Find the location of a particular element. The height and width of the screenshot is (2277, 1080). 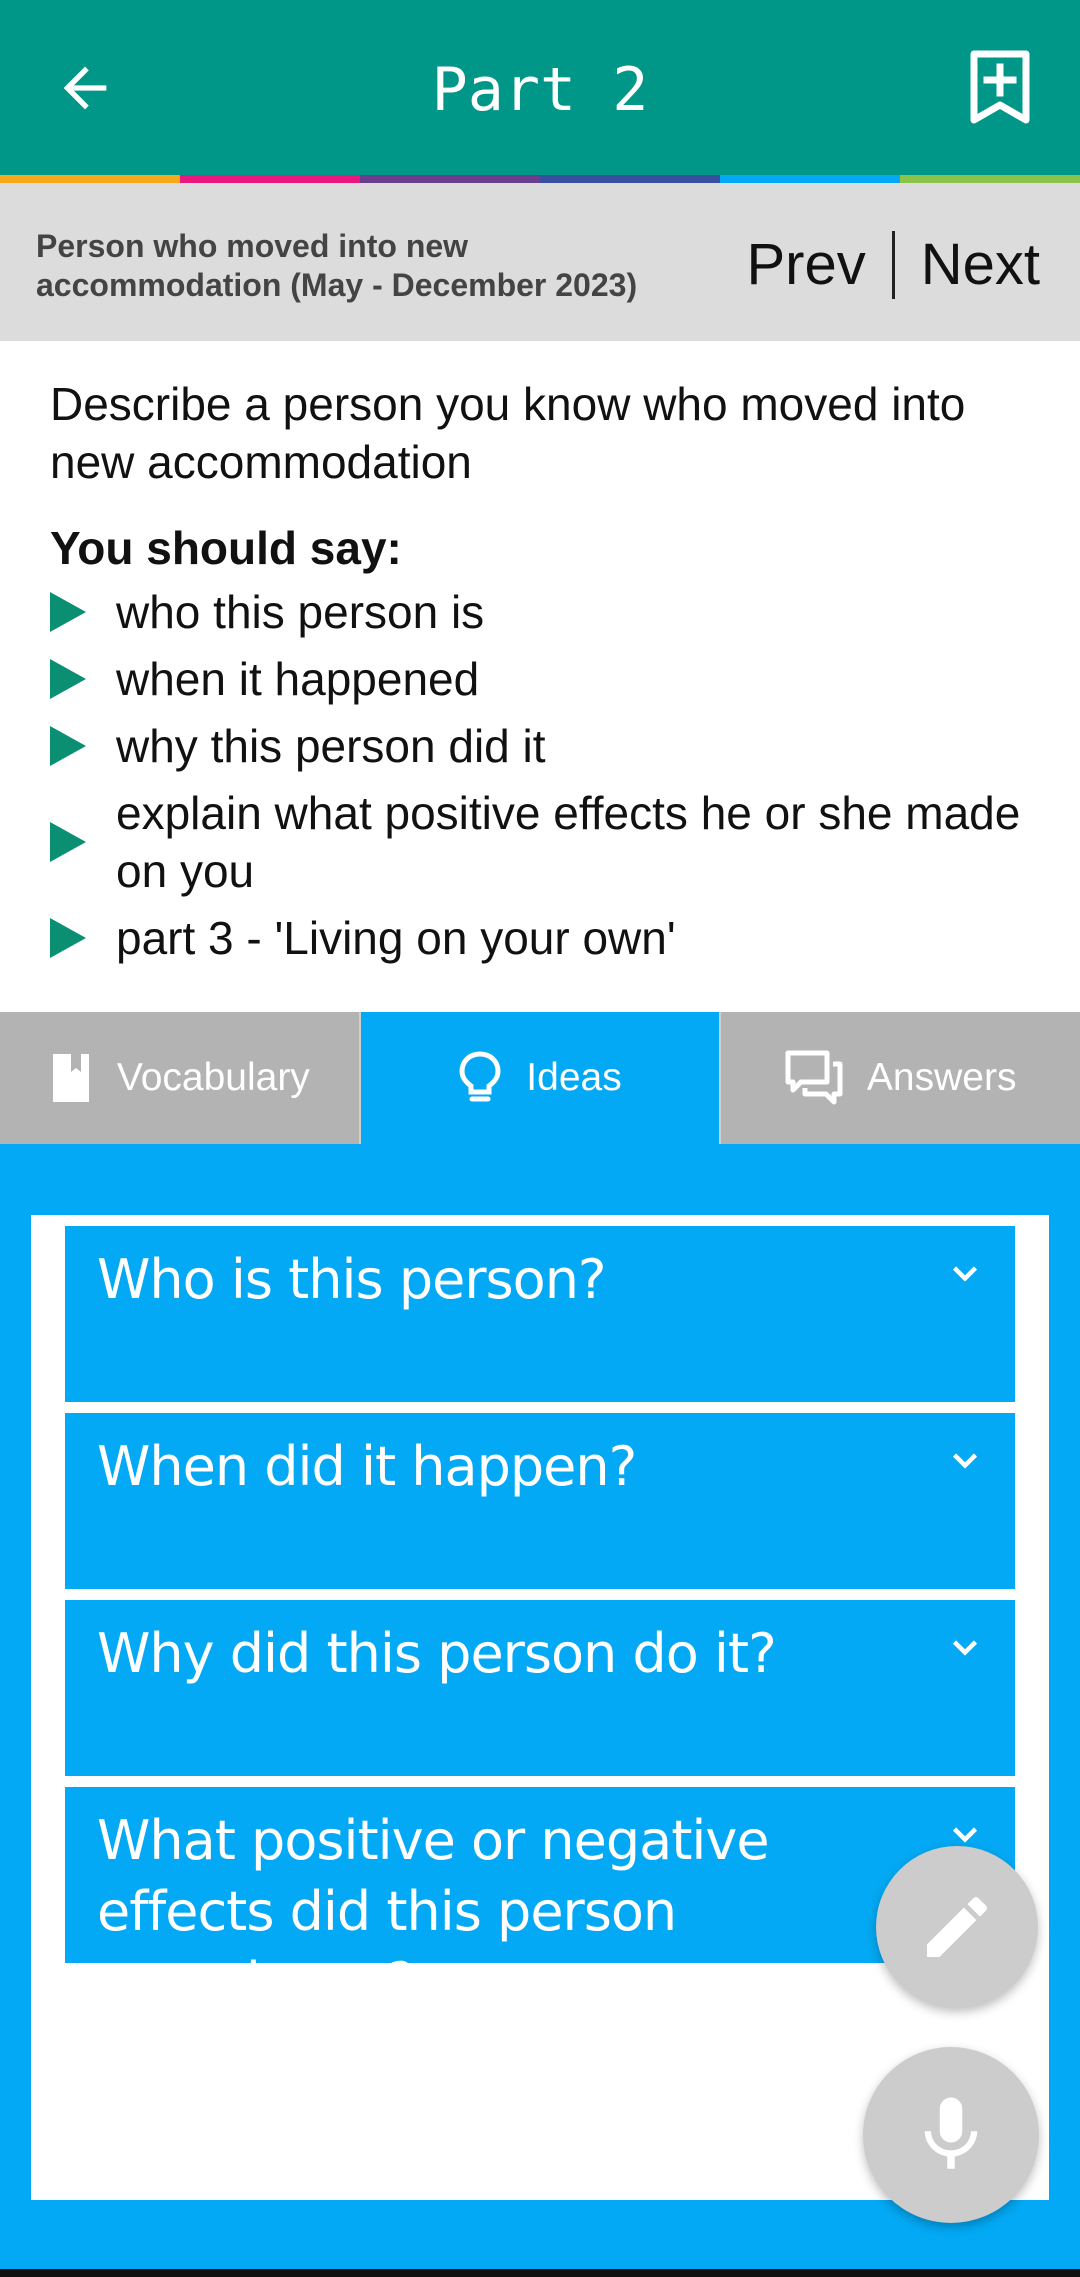

bookmark-add-button is located at coordinates (1000, 87).